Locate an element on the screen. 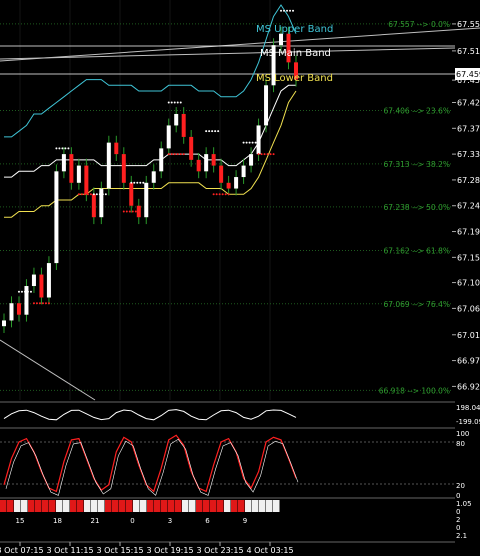 The image size is (480, 556). price-tick-label: 67.557 is located at coordinates (468, 24).